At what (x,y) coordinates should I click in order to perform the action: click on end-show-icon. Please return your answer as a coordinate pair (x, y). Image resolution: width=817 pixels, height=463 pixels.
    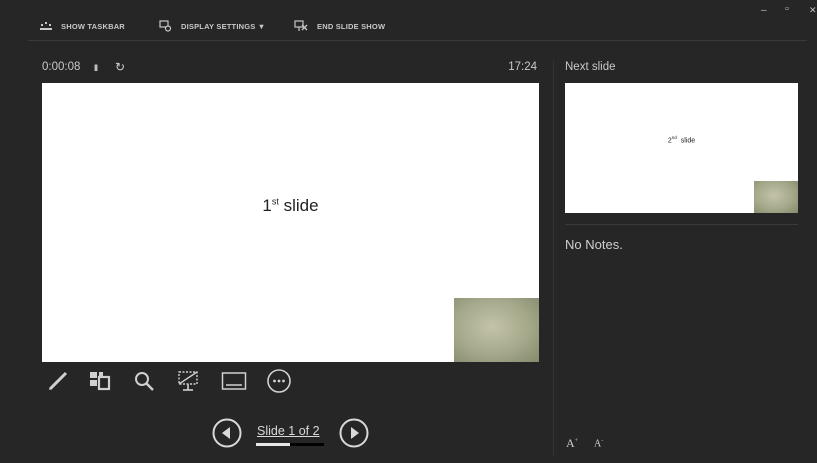
    Looking at the image, I should click on (301, 26).